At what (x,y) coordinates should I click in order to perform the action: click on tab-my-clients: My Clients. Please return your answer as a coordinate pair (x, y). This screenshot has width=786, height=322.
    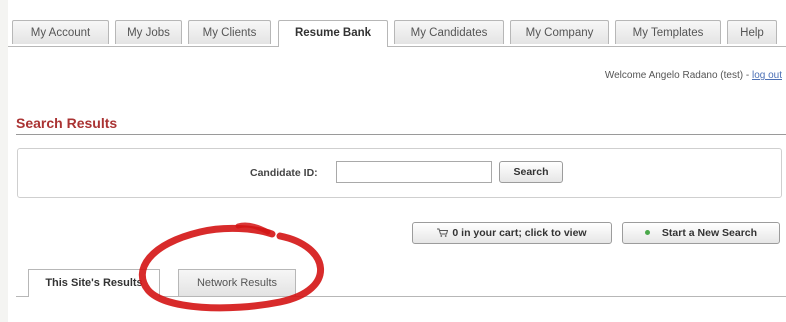
    Looking at the image, I should click on (229, 32).